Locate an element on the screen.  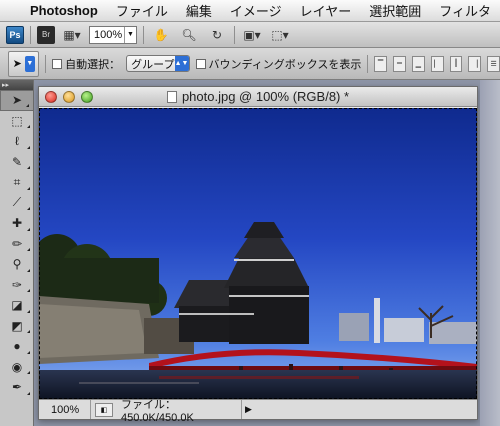
zoom-level-field: 100% ▼ is located at coordinates (113, 34).